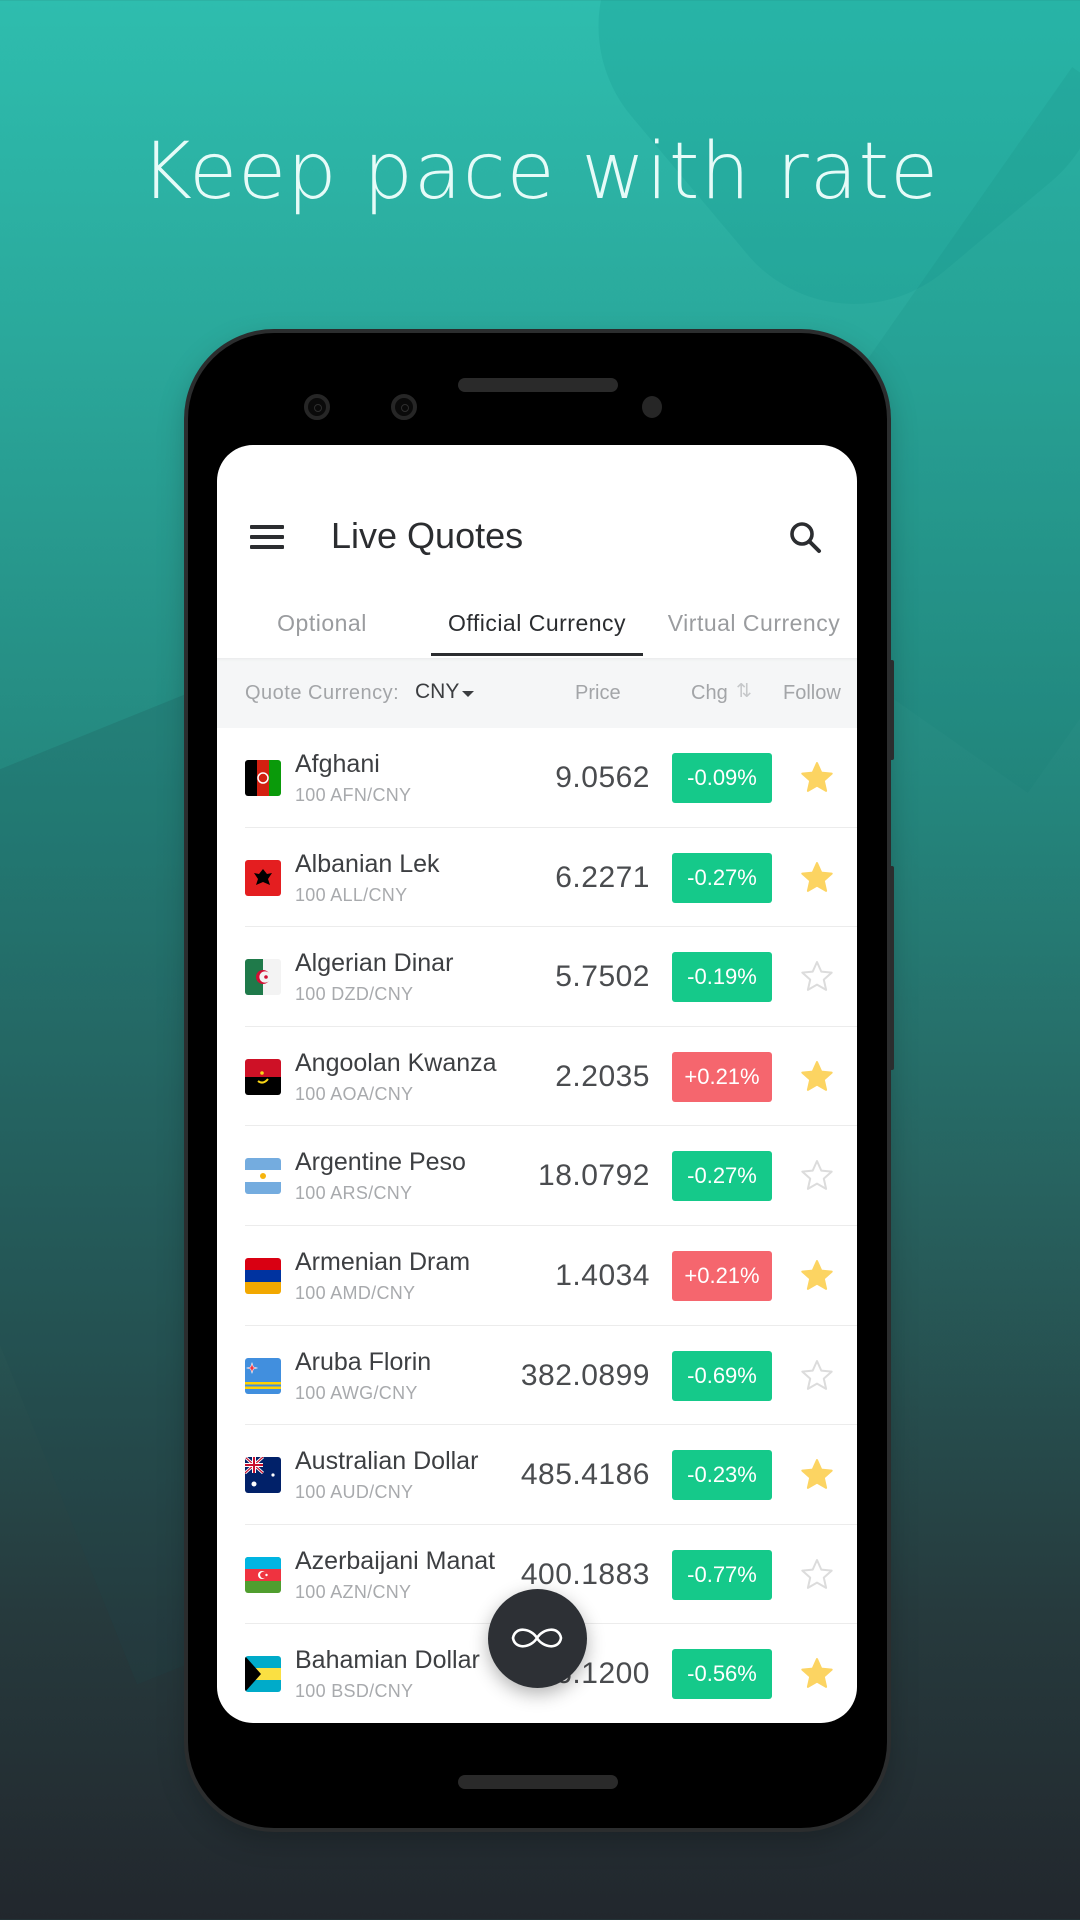 The image size is (1080, 1920). Describe the element at coordinates (806, 538) in the screenshot. I see `search-icon` at that location.